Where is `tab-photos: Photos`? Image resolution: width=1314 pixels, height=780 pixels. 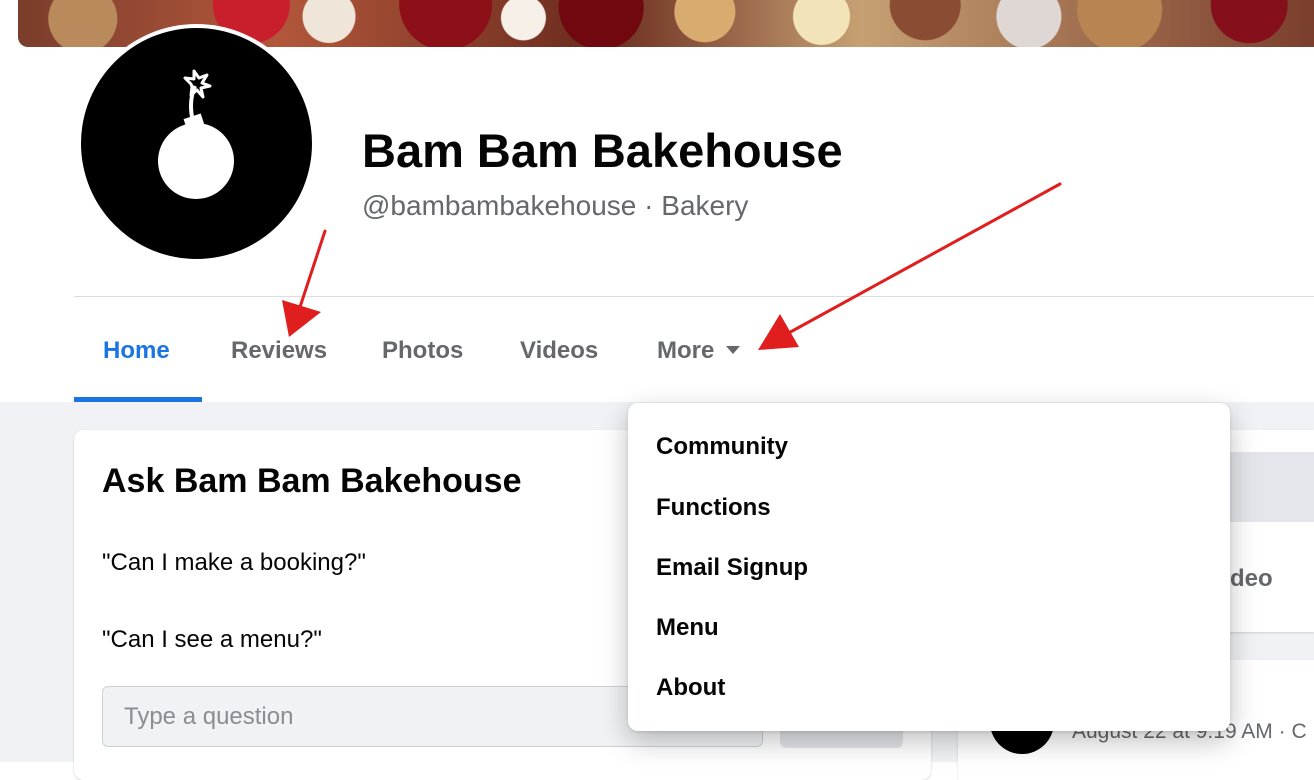
tab-photos: Photos is located at coordinates (422, 351).